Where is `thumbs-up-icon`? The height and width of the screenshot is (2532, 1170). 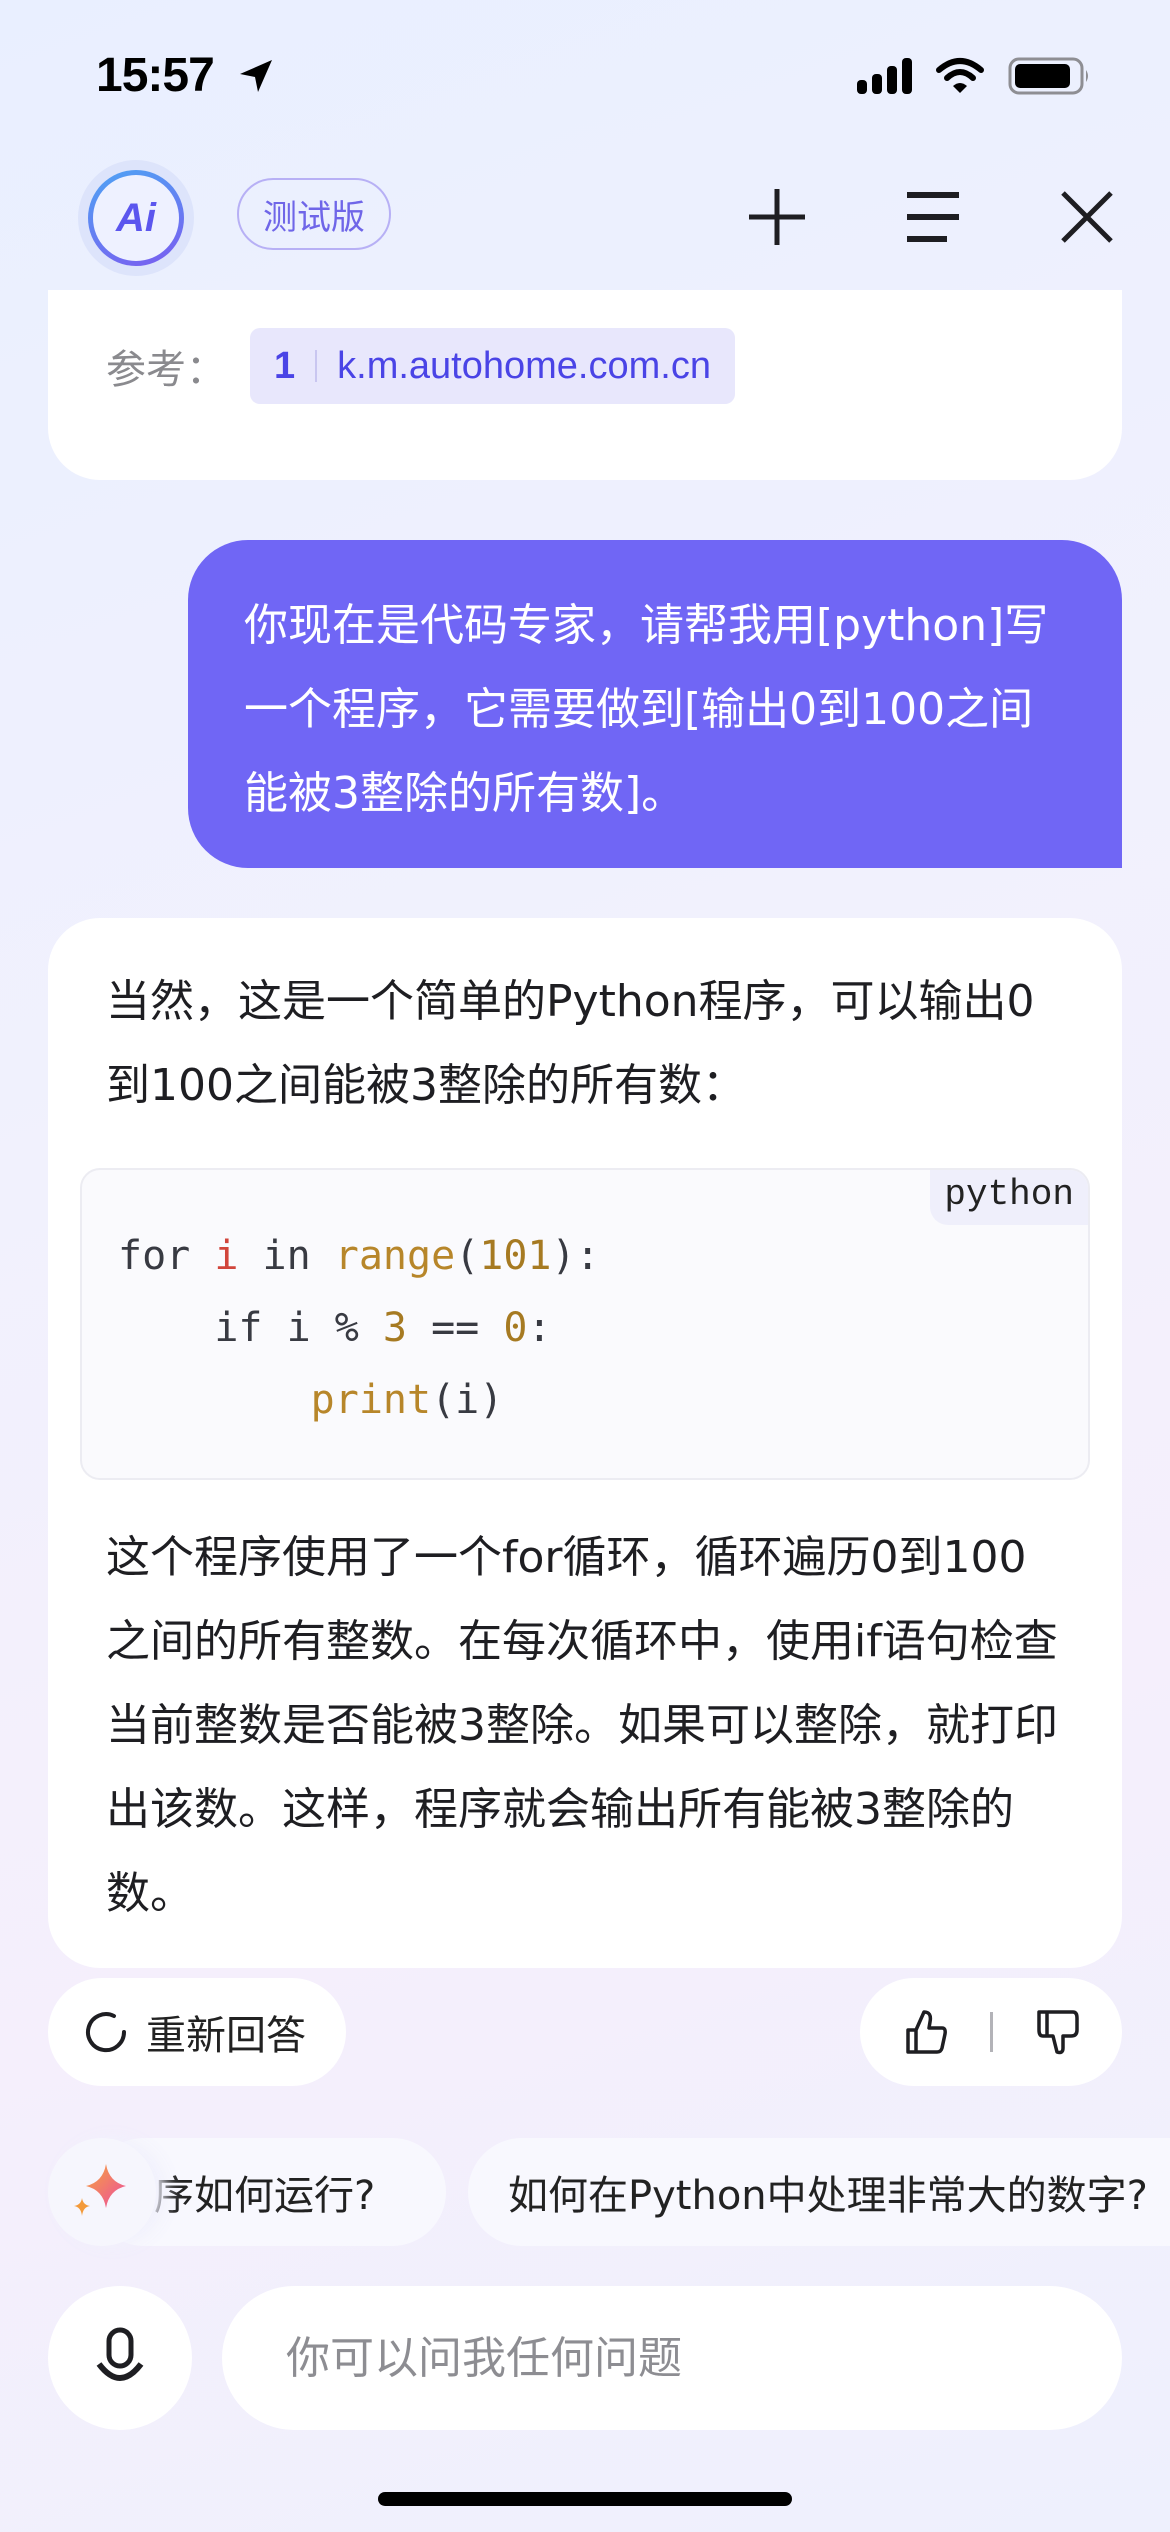 thumbs-up-icon is located at coordinates (926, 2032).